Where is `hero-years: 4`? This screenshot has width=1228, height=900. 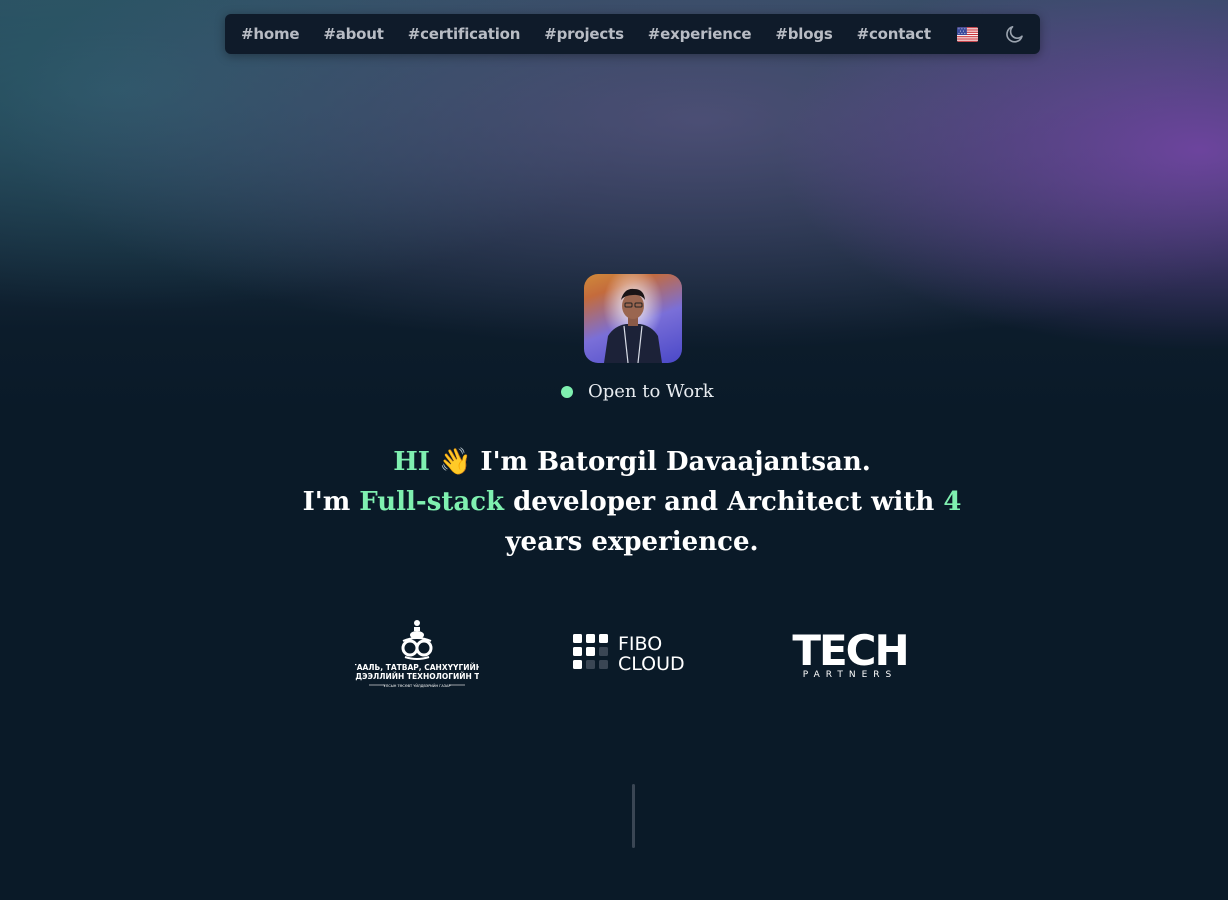
hero-years: 4 is located at coordinates (952, 502).